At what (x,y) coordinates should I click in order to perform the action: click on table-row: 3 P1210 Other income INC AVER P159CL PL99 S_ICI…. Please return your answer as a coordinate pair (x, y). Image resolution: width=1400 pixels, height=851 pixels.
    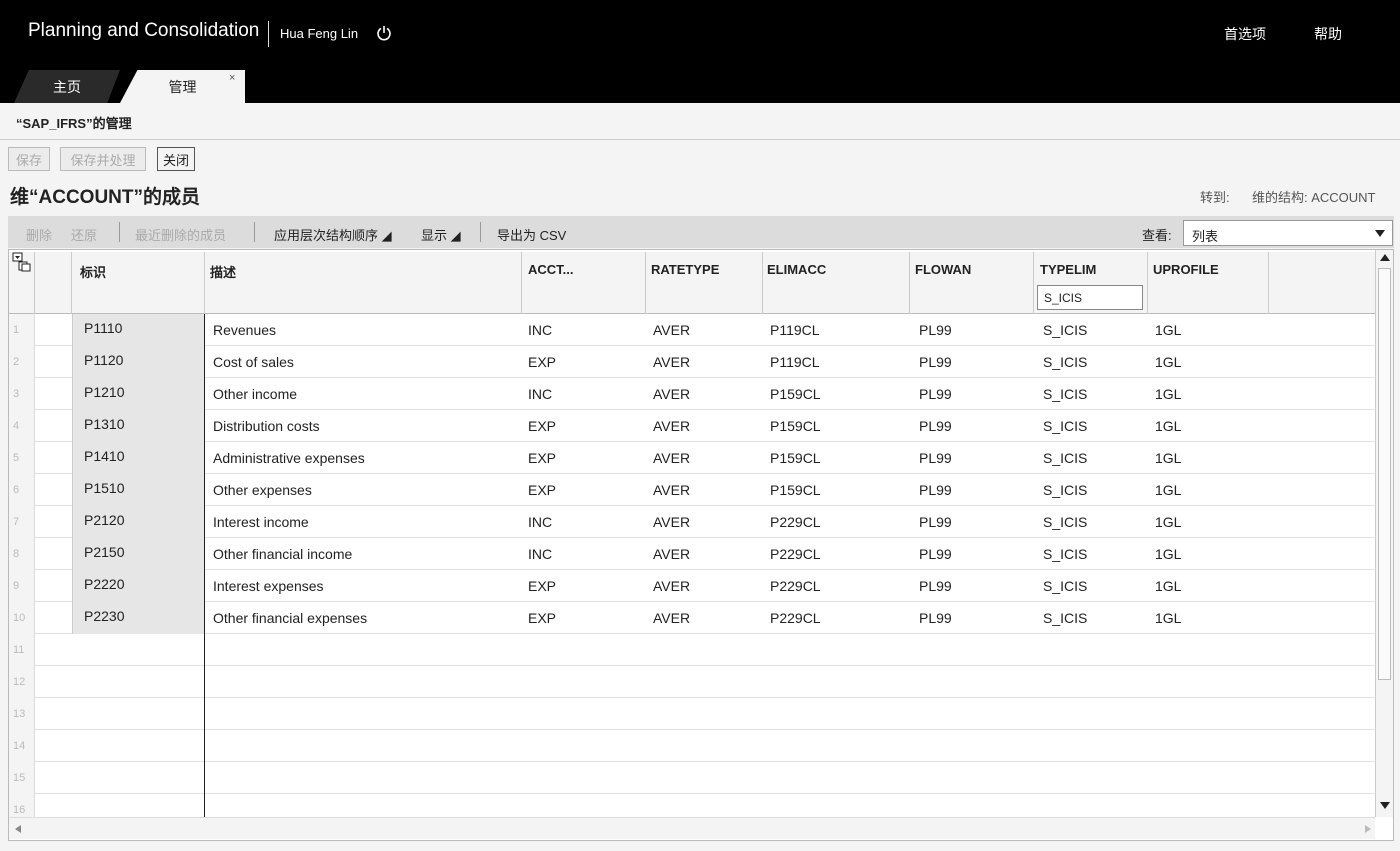
    Looking at the image, I should click on (692, 394).